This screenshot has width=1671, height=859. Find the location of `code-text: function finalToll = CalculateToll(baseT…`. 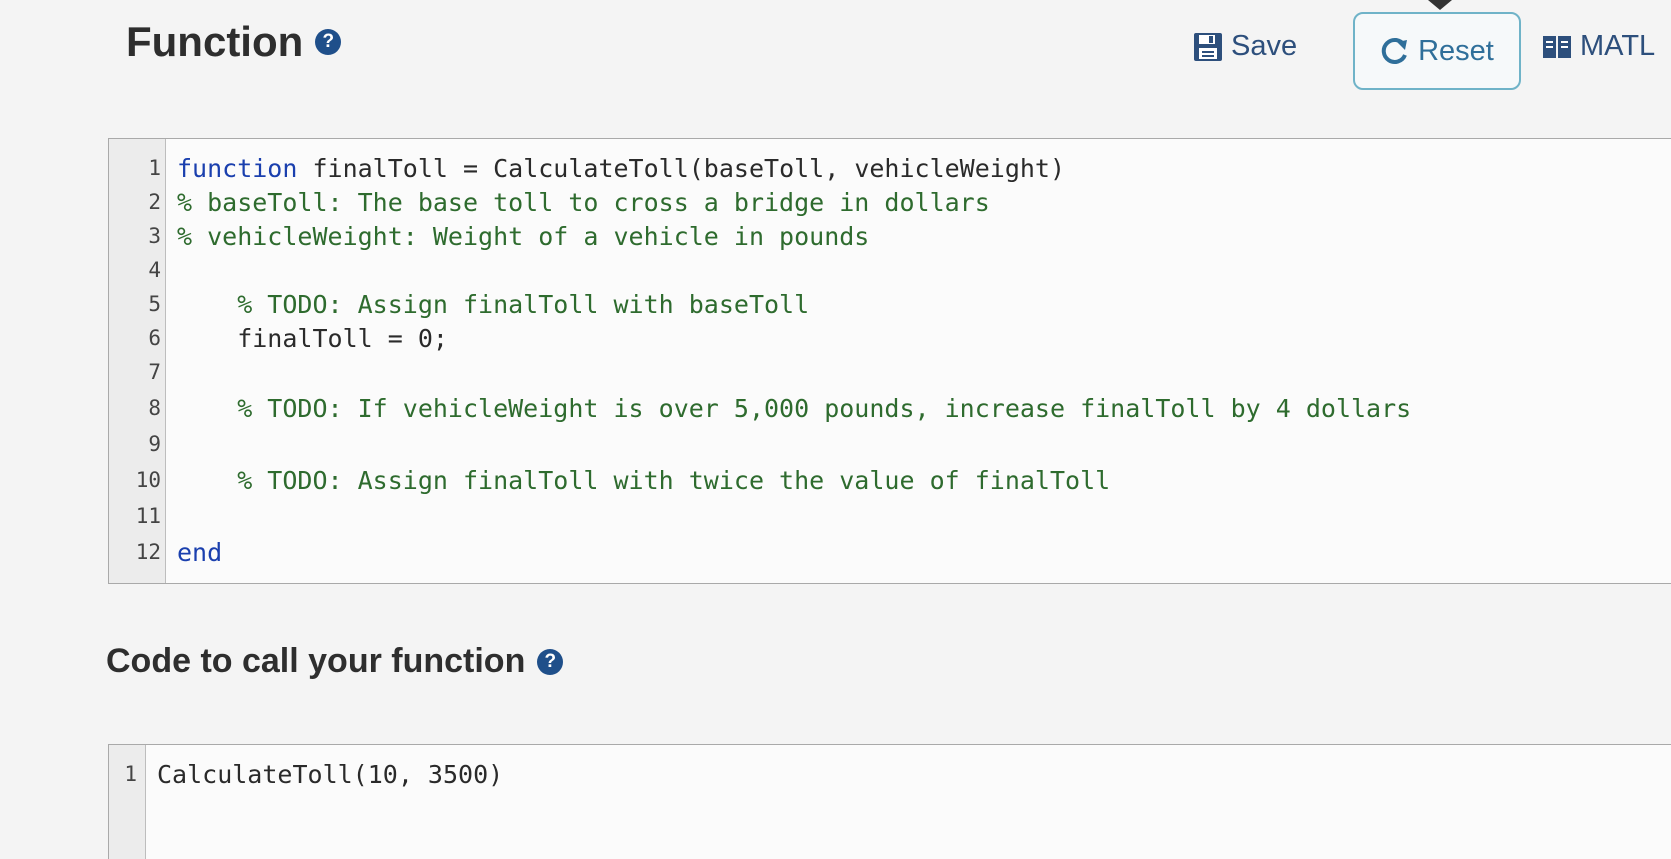

code-text: function finalToll = CalculateToll(baseT… is located at coordinates (621, 168).